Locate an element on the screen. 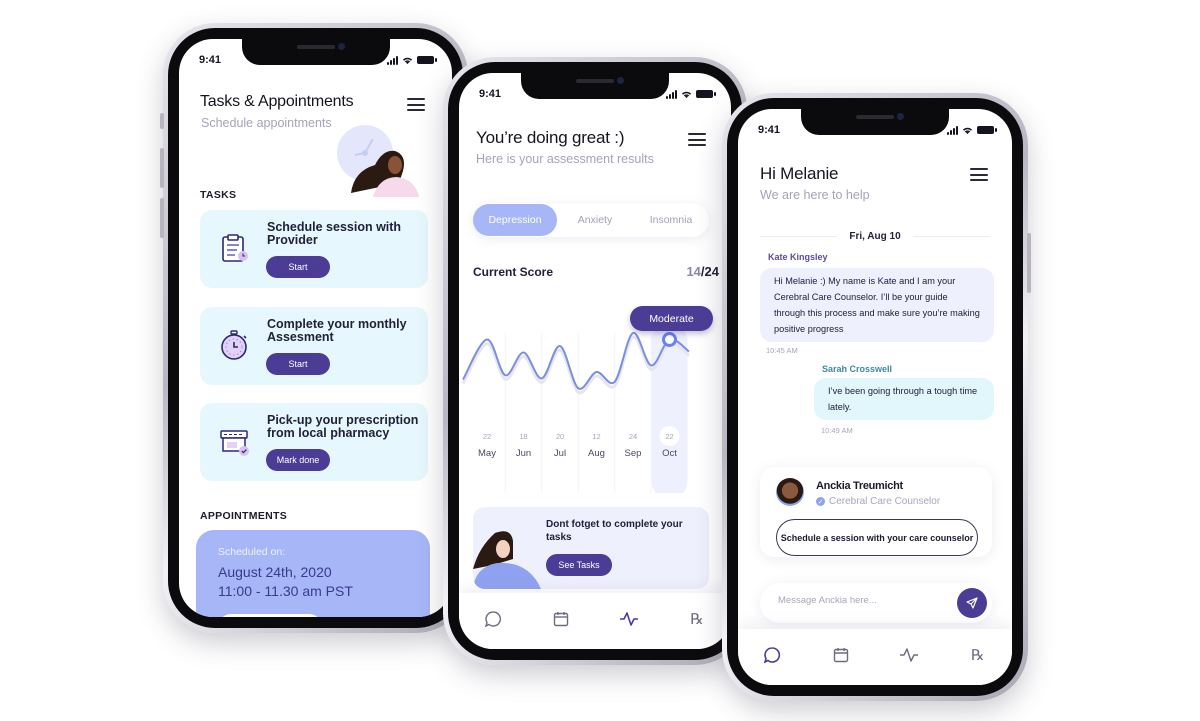 The image size is (1200, 721). task-card: Complete your monthly Assesment Start is located at coordinates (314, 346).